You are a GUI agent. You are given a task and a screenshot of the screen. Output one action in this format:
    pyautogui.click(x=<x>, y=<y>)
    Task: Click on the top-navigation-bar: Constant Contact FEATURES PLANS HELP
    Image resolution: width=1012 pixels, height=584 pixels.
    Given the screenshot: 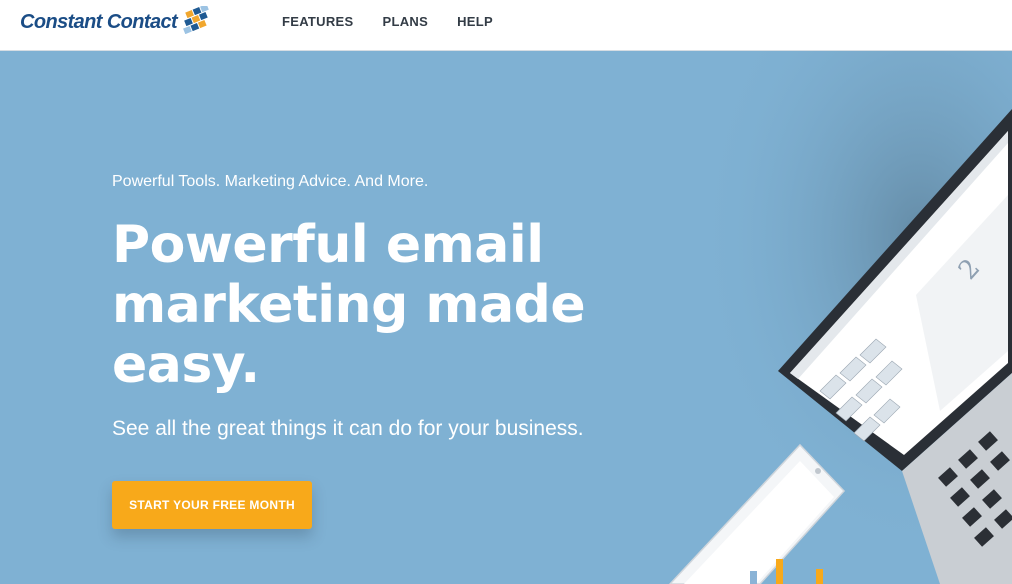 What is the action you would take?
    pyautogui.click(x=506, y=25)
    